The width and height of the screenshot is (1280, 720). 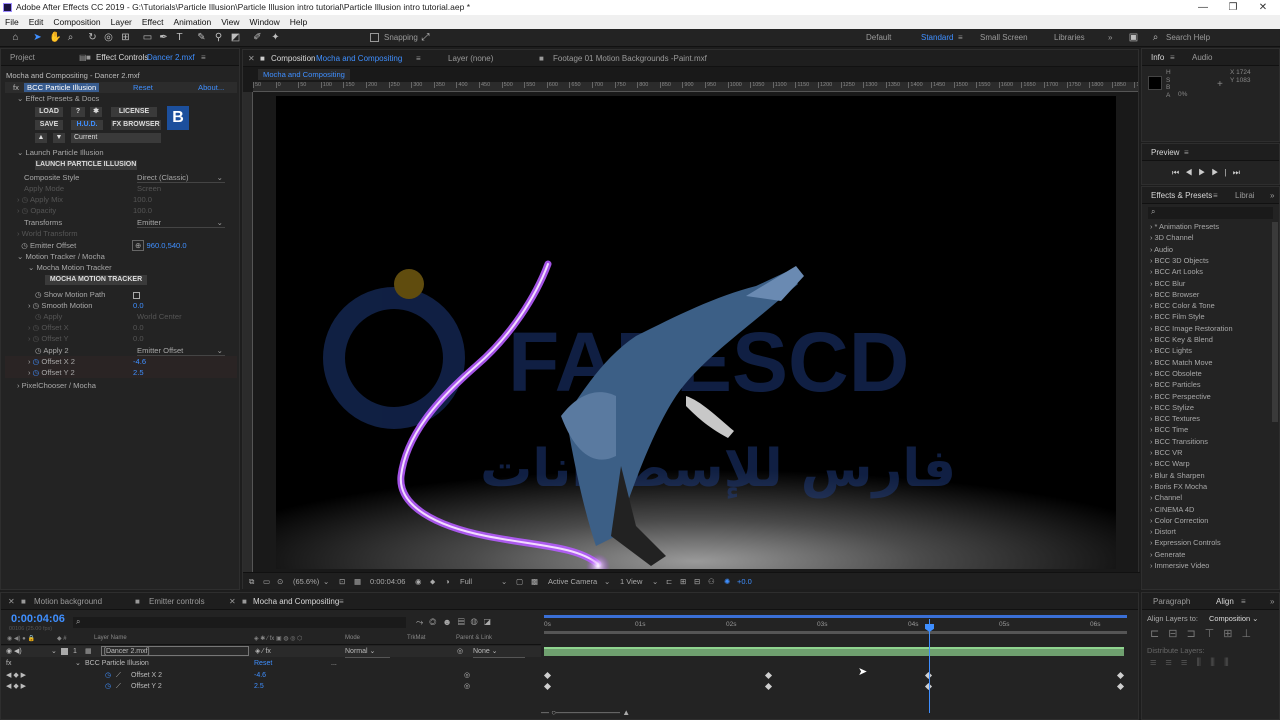 I want to click on region-of-interest-icon: ▢, so click(x=519, y=581).